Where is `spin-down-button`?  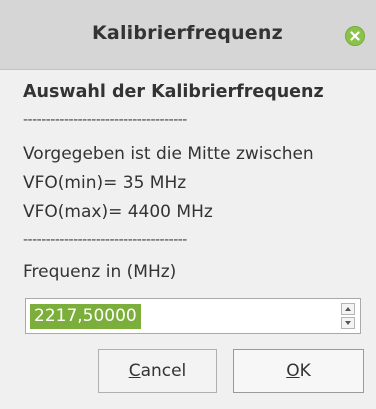 spin-down-button is located at coordinates (348, 323).